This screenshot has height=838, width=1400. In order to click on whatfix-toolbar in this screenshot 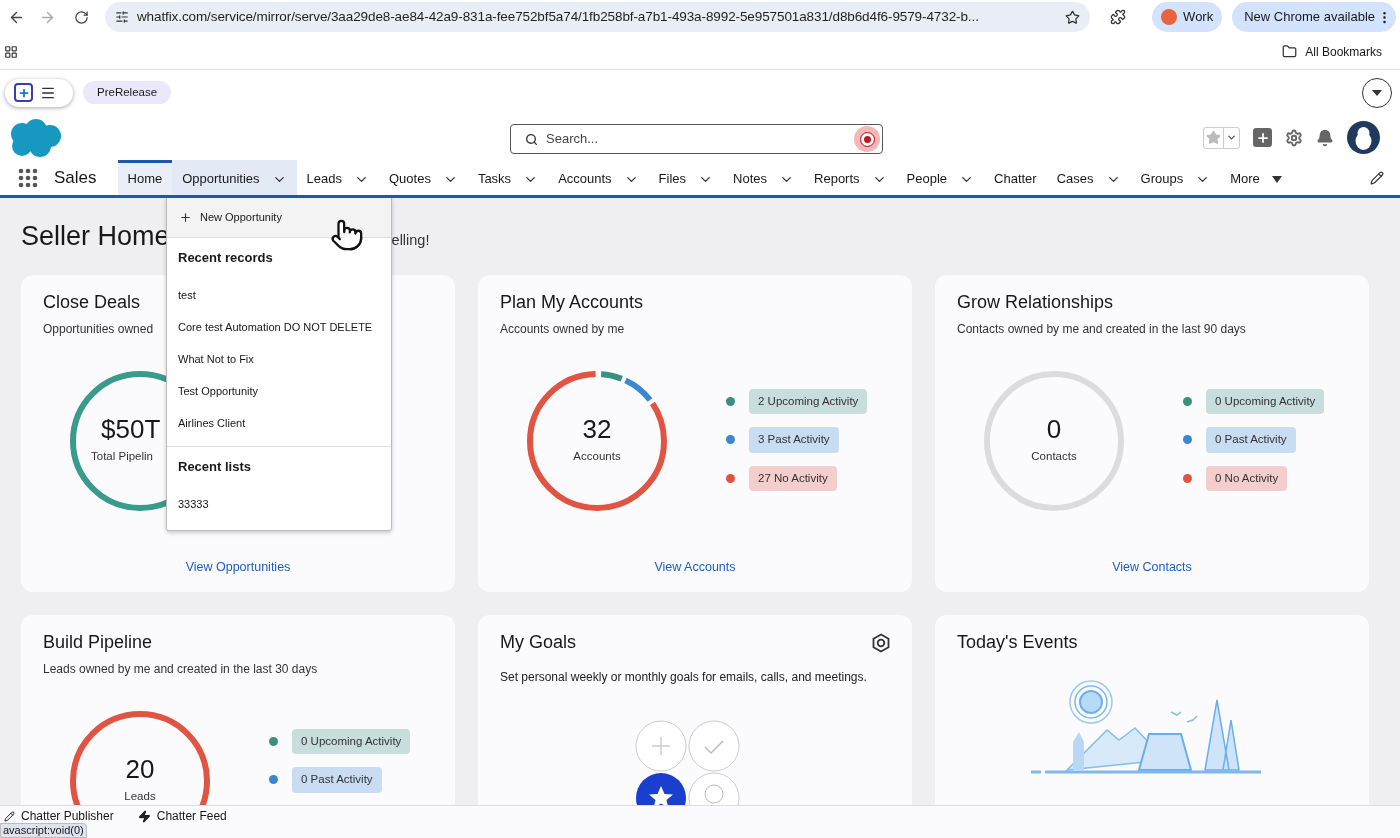, I will do `click(39, 92)`.